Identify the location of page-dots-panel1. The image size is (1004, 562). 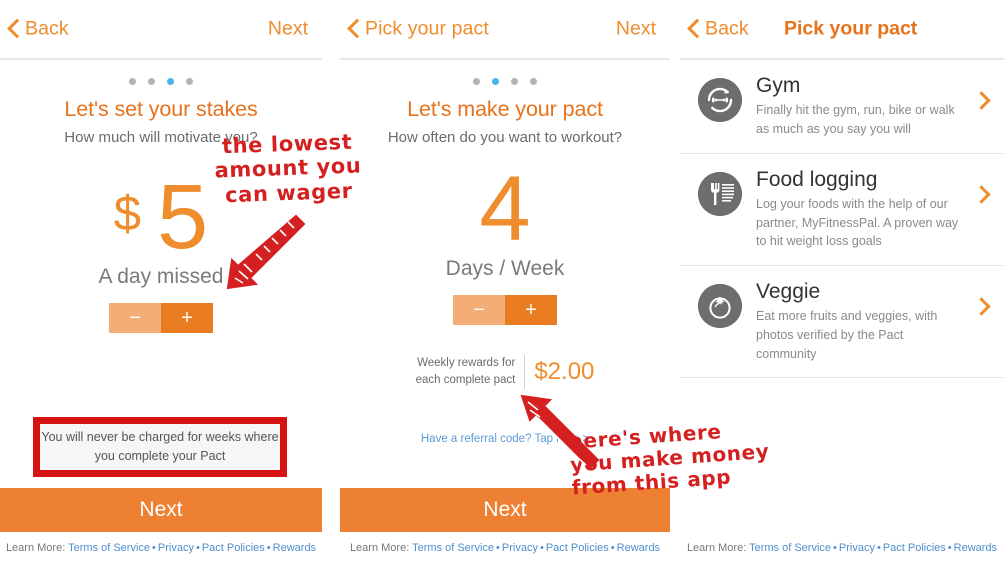
(161, 81).